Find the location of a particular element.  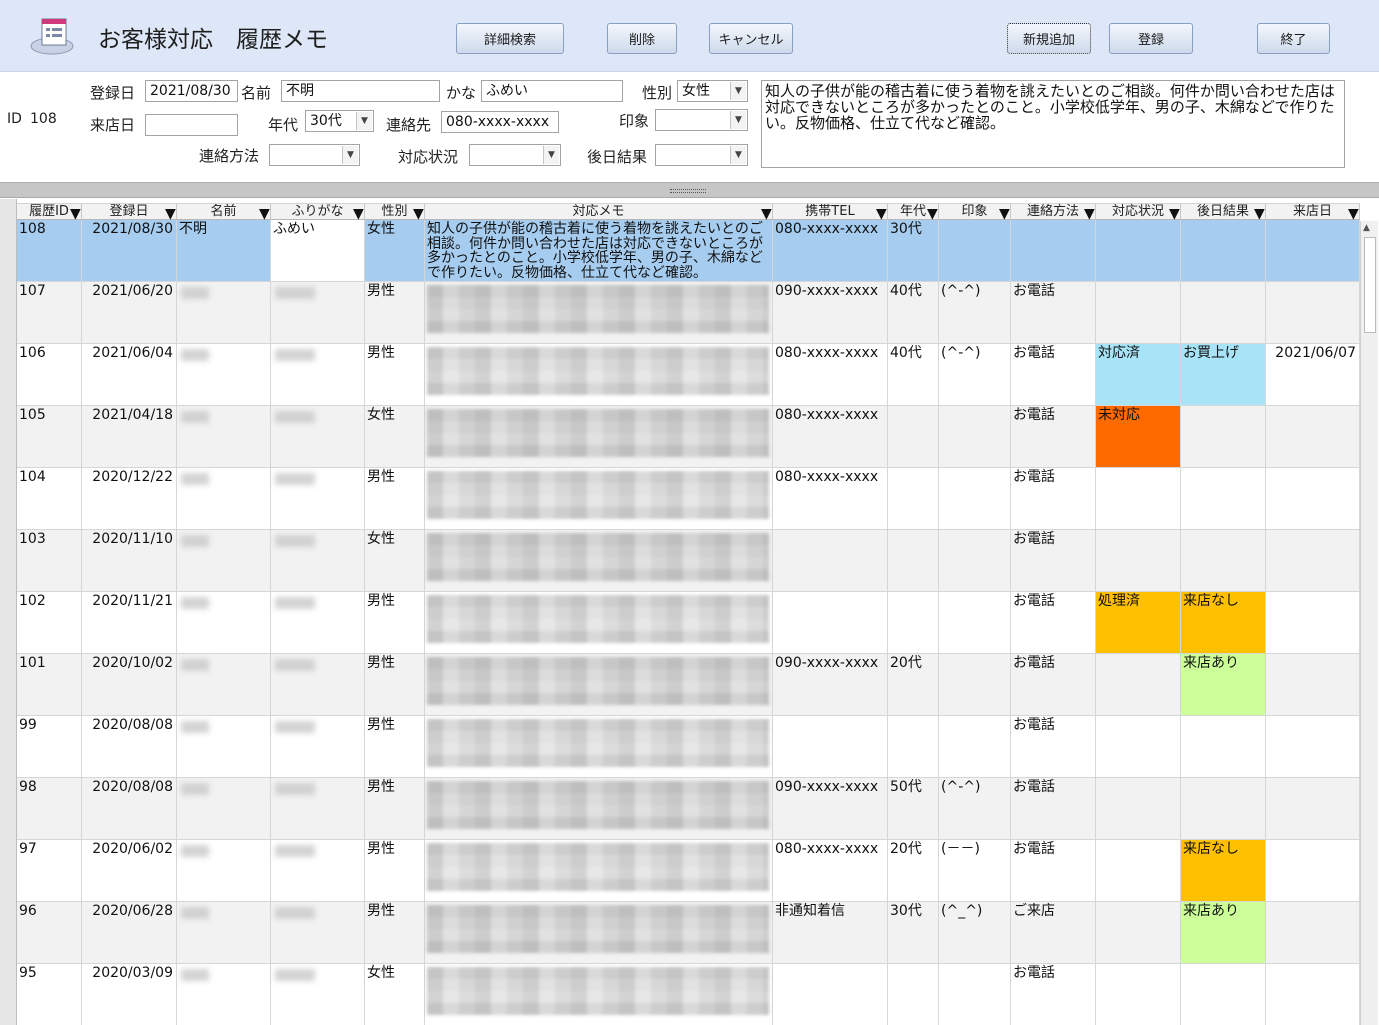

cell-id: 98 is located at coordinates (49, 809).